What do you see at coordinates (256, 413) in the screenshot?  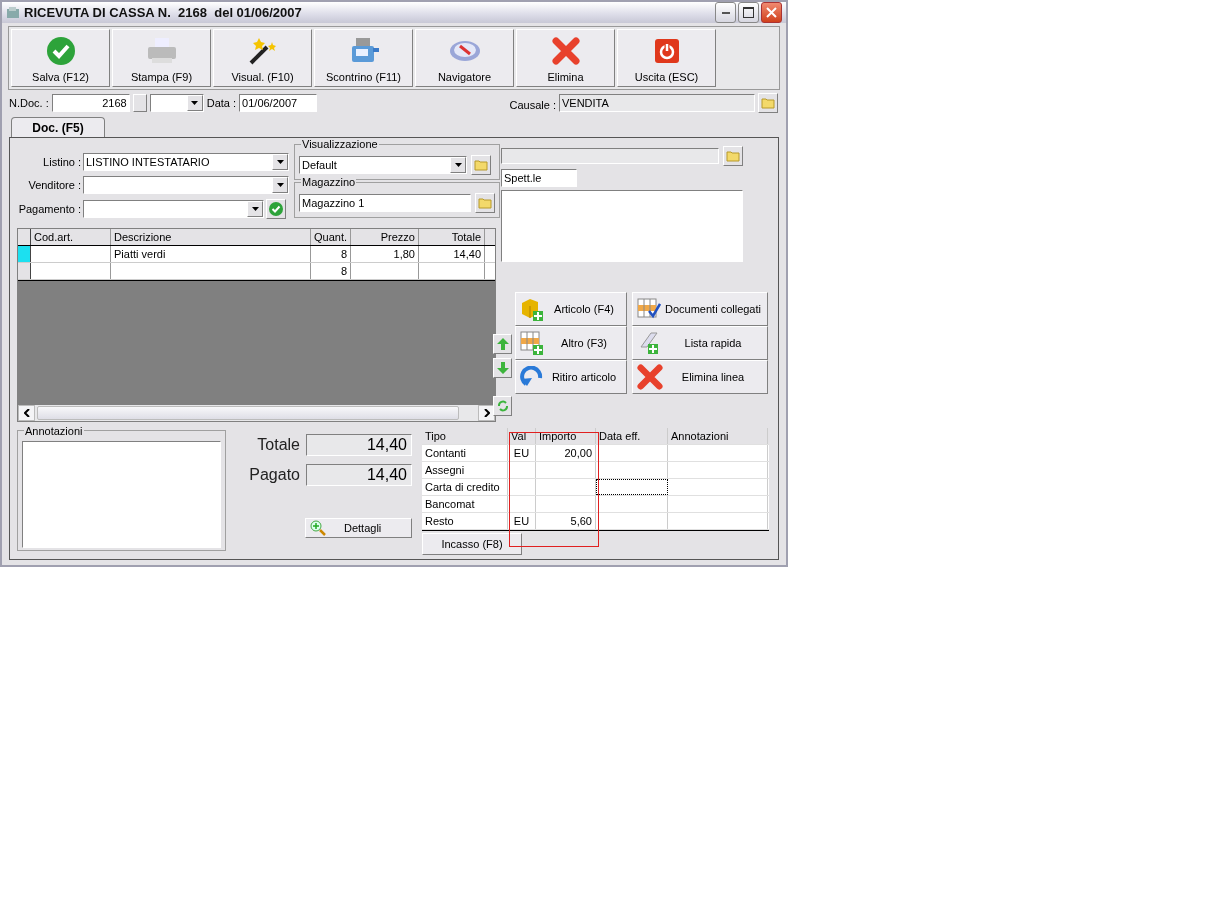 I see `horizontal-scrollbar` at bounding box center [256, 413].